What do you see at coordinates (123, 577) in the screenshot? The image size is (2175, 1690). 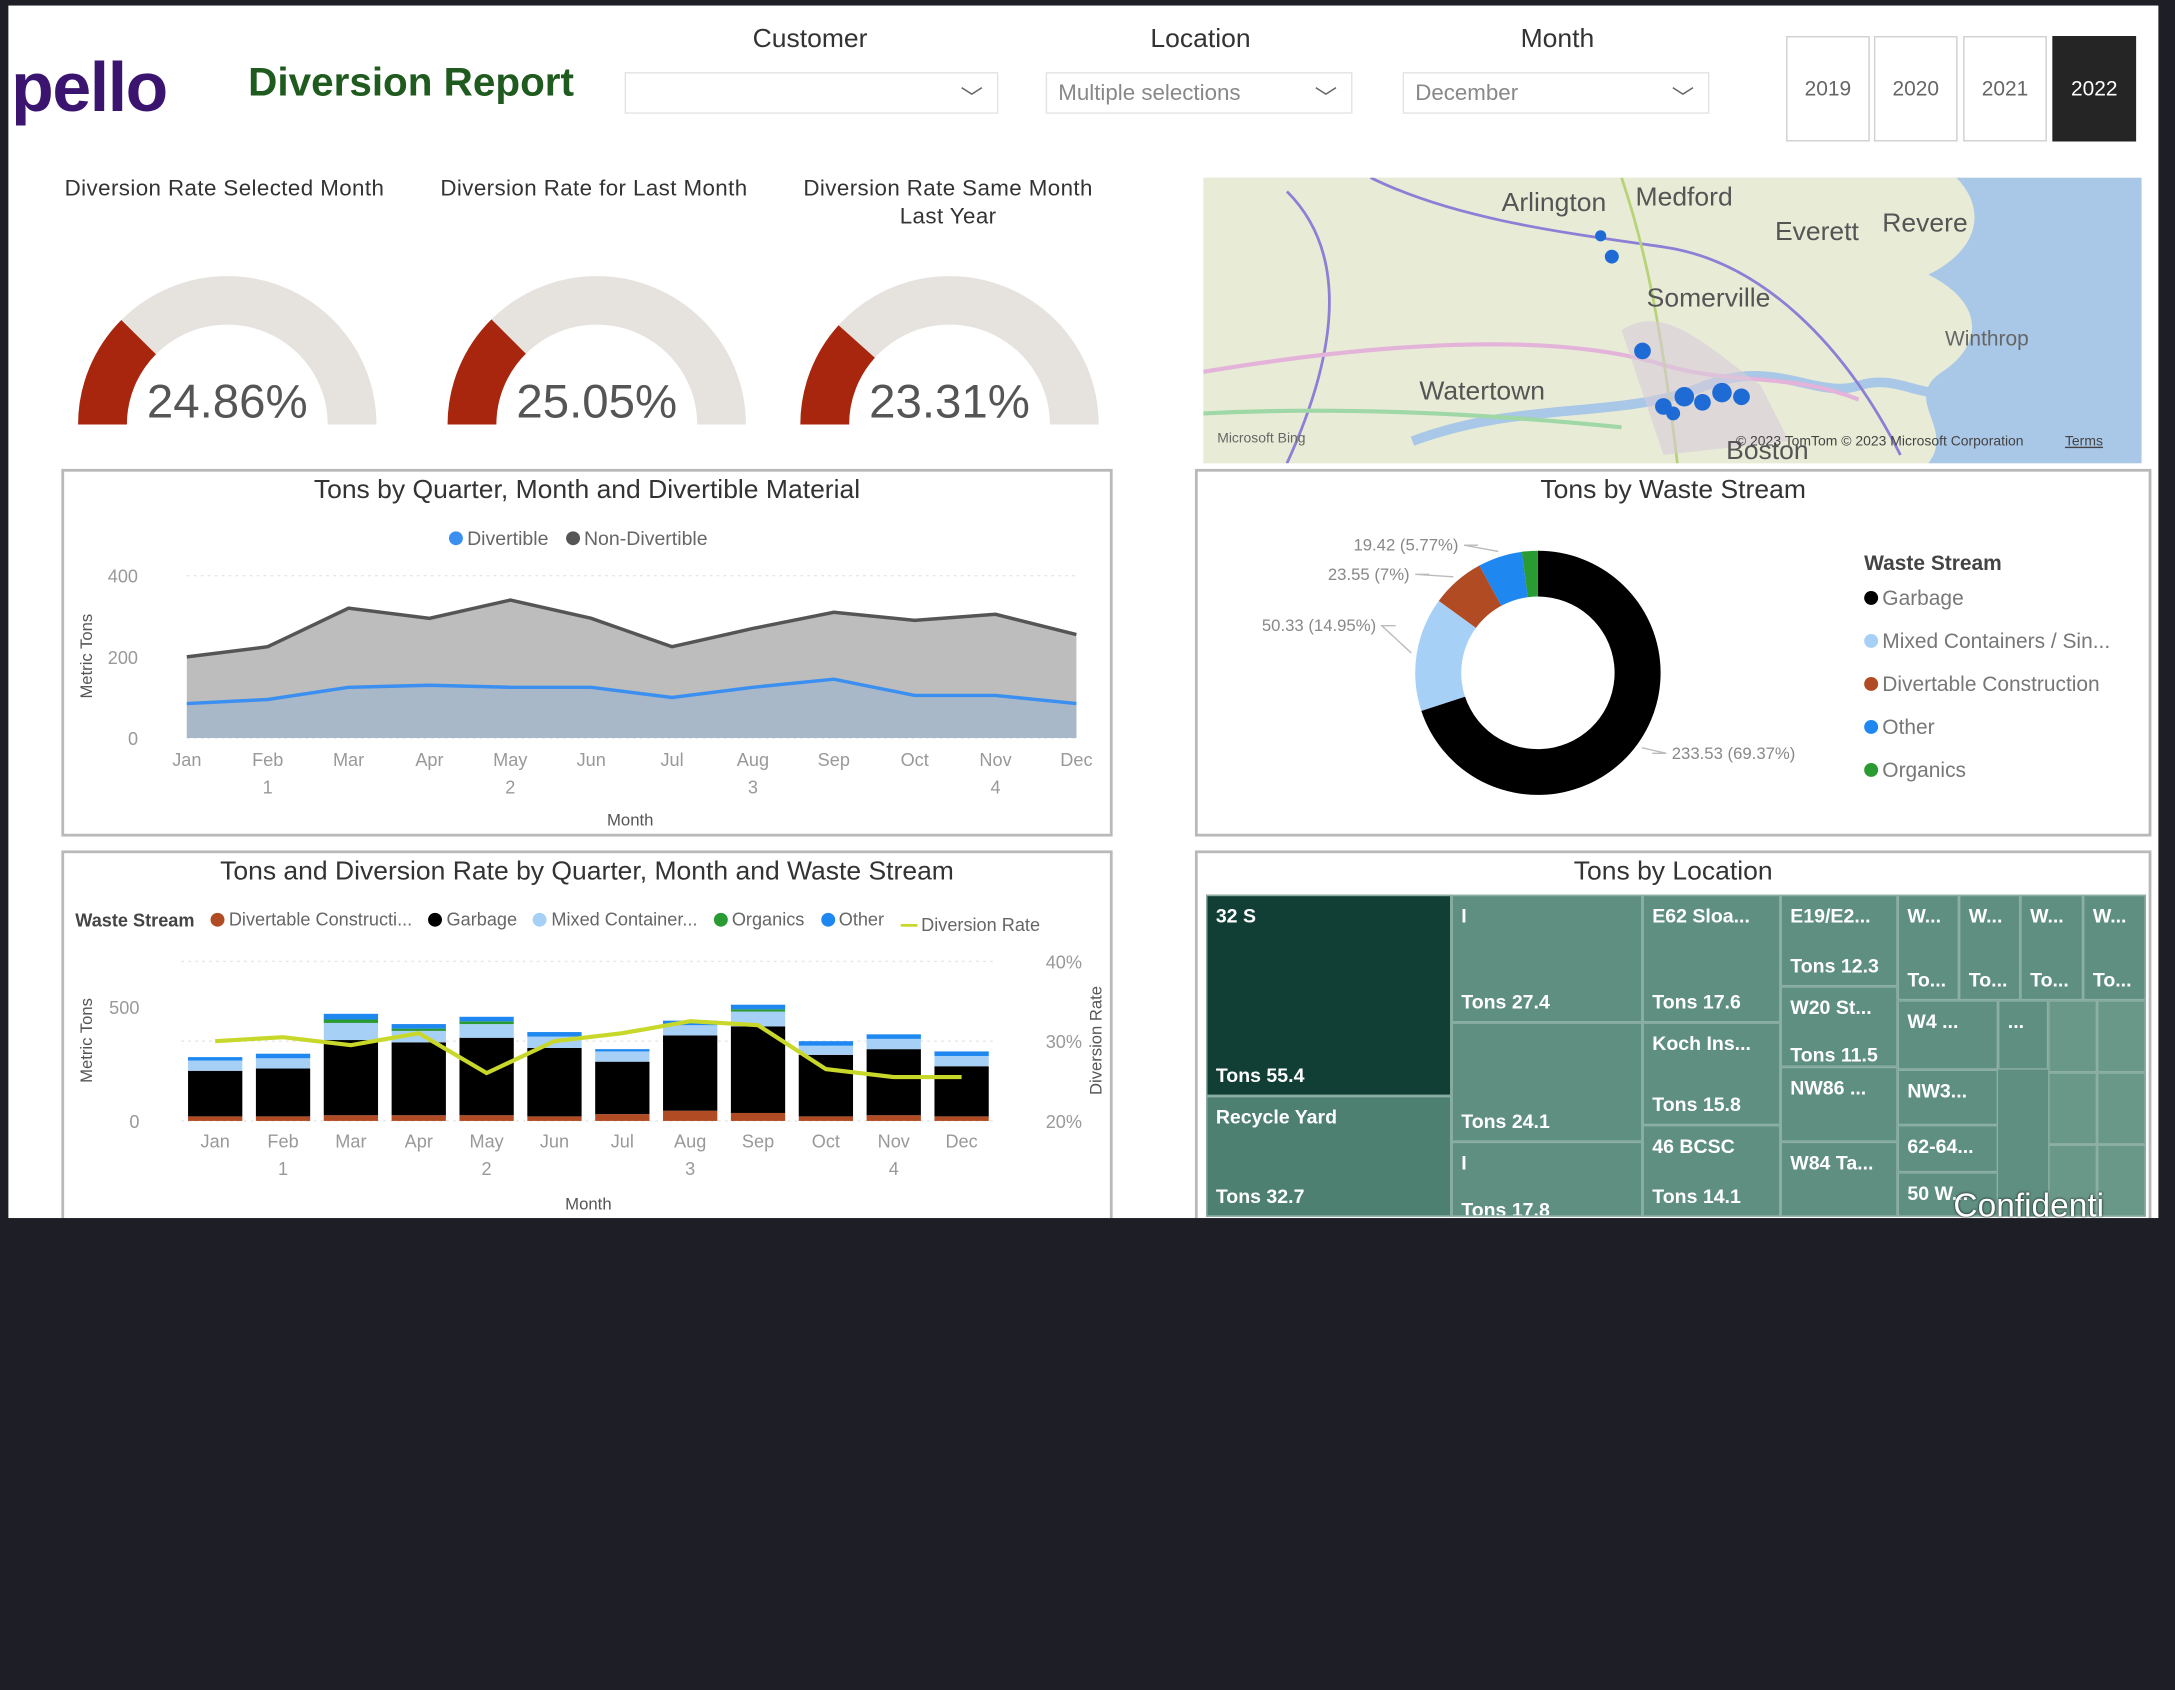 I see `y-tick-label: 400` at bounding box center [123, 577].